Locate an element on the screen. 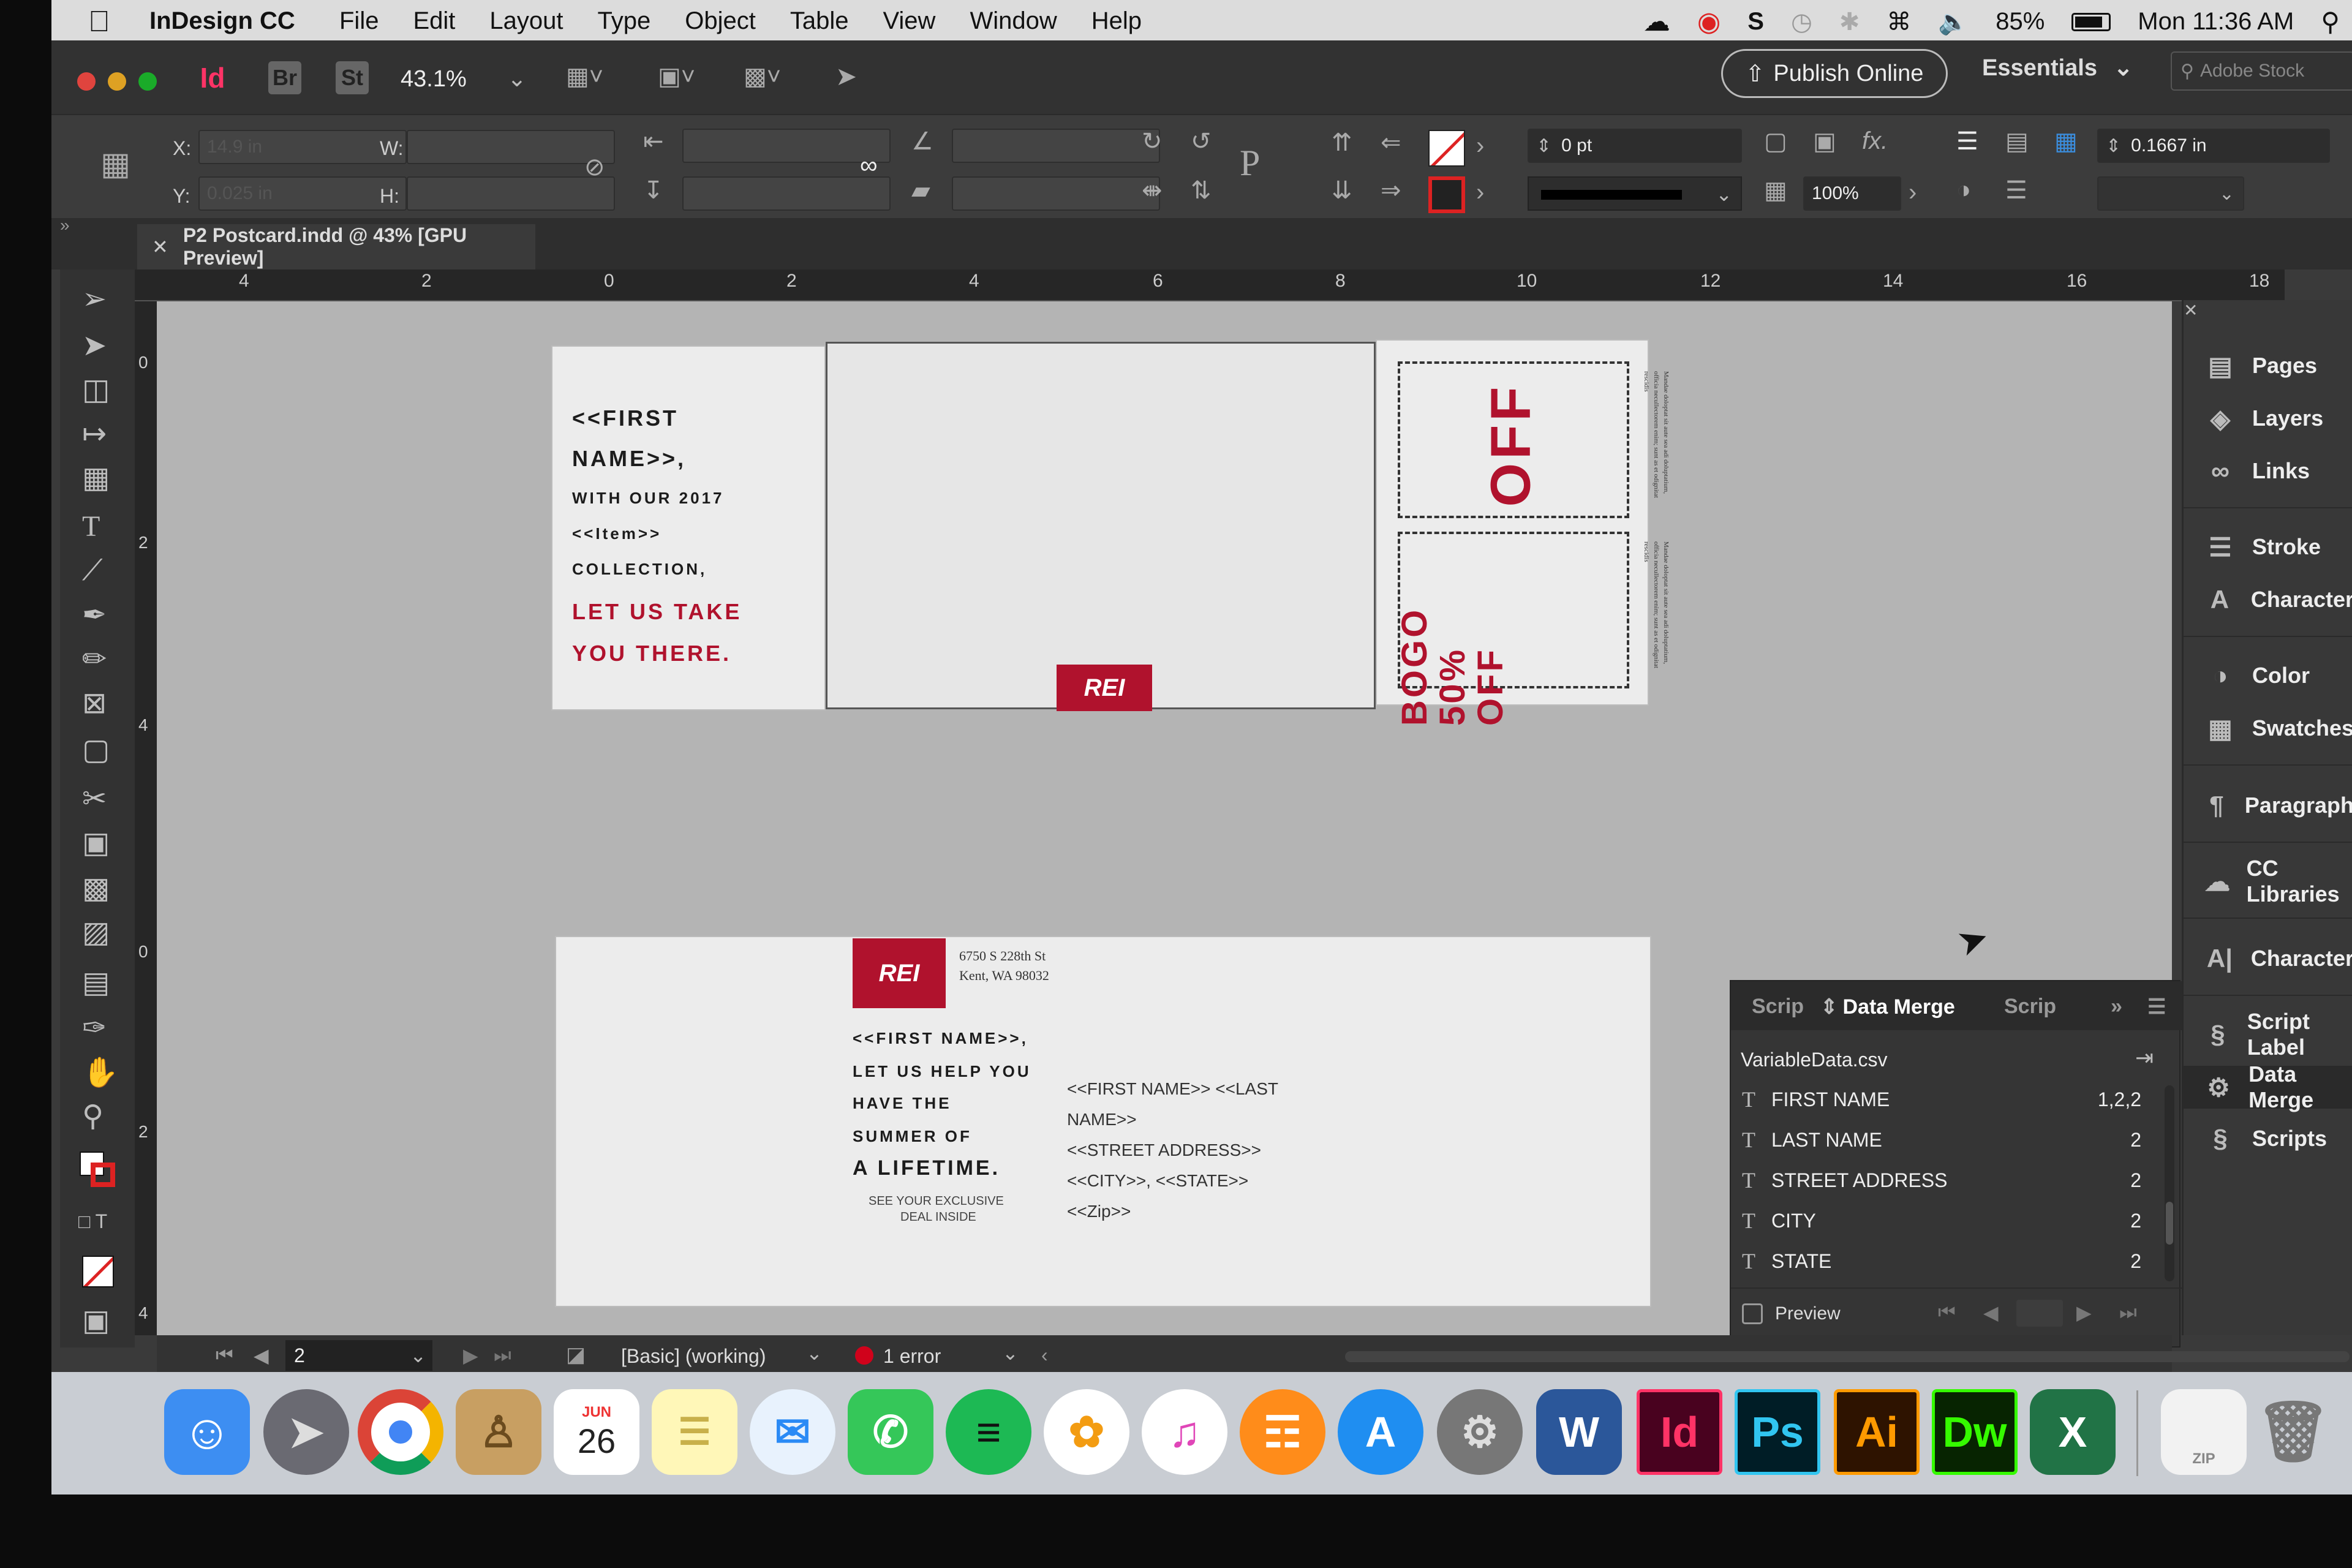 This screenshot has height=1568, width=2352. rotation-icon: ∠ is located at coordinates (922, 141).